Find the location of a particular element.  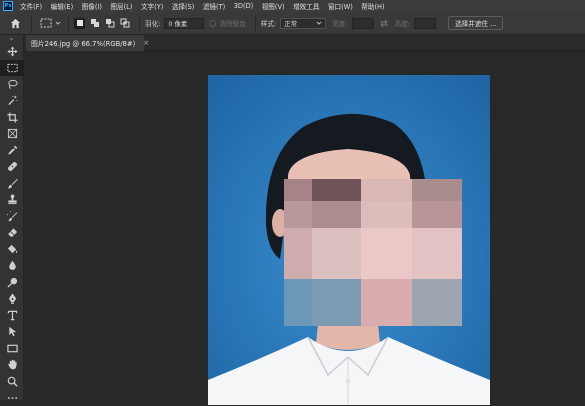

eraser-tool is located at coordinates (12, 233).